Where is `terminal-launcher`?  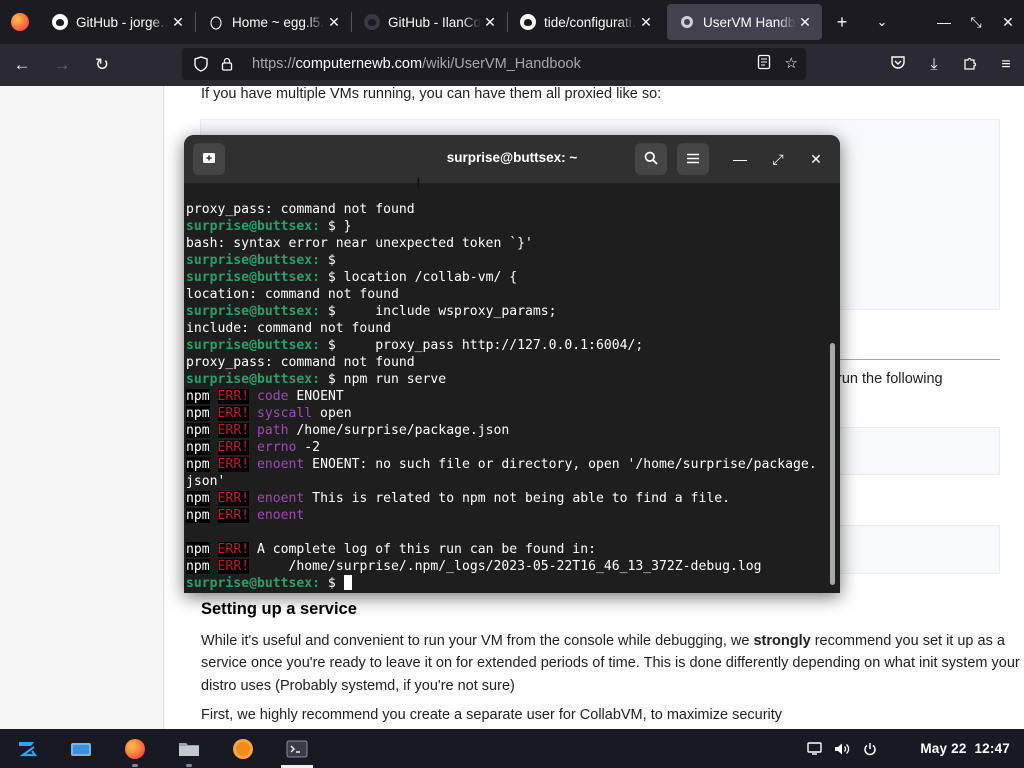
terminal-launcher is located at coordinates (297, 748).